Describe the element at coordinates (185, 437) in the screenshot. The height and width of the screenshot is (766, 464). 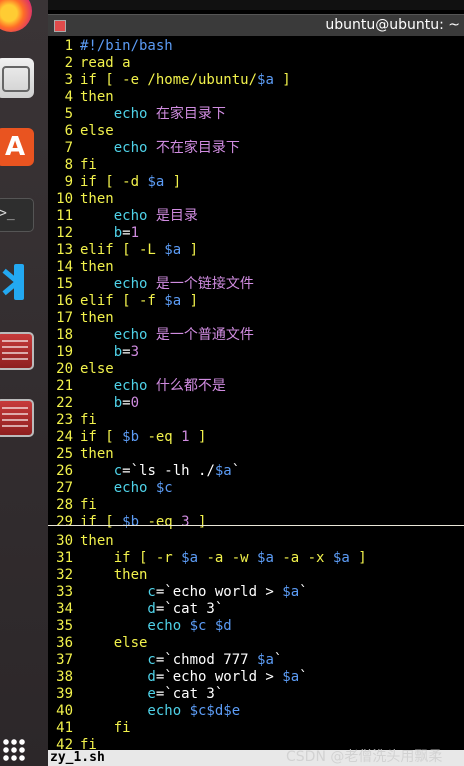
I see `code-token: 1` at that location.